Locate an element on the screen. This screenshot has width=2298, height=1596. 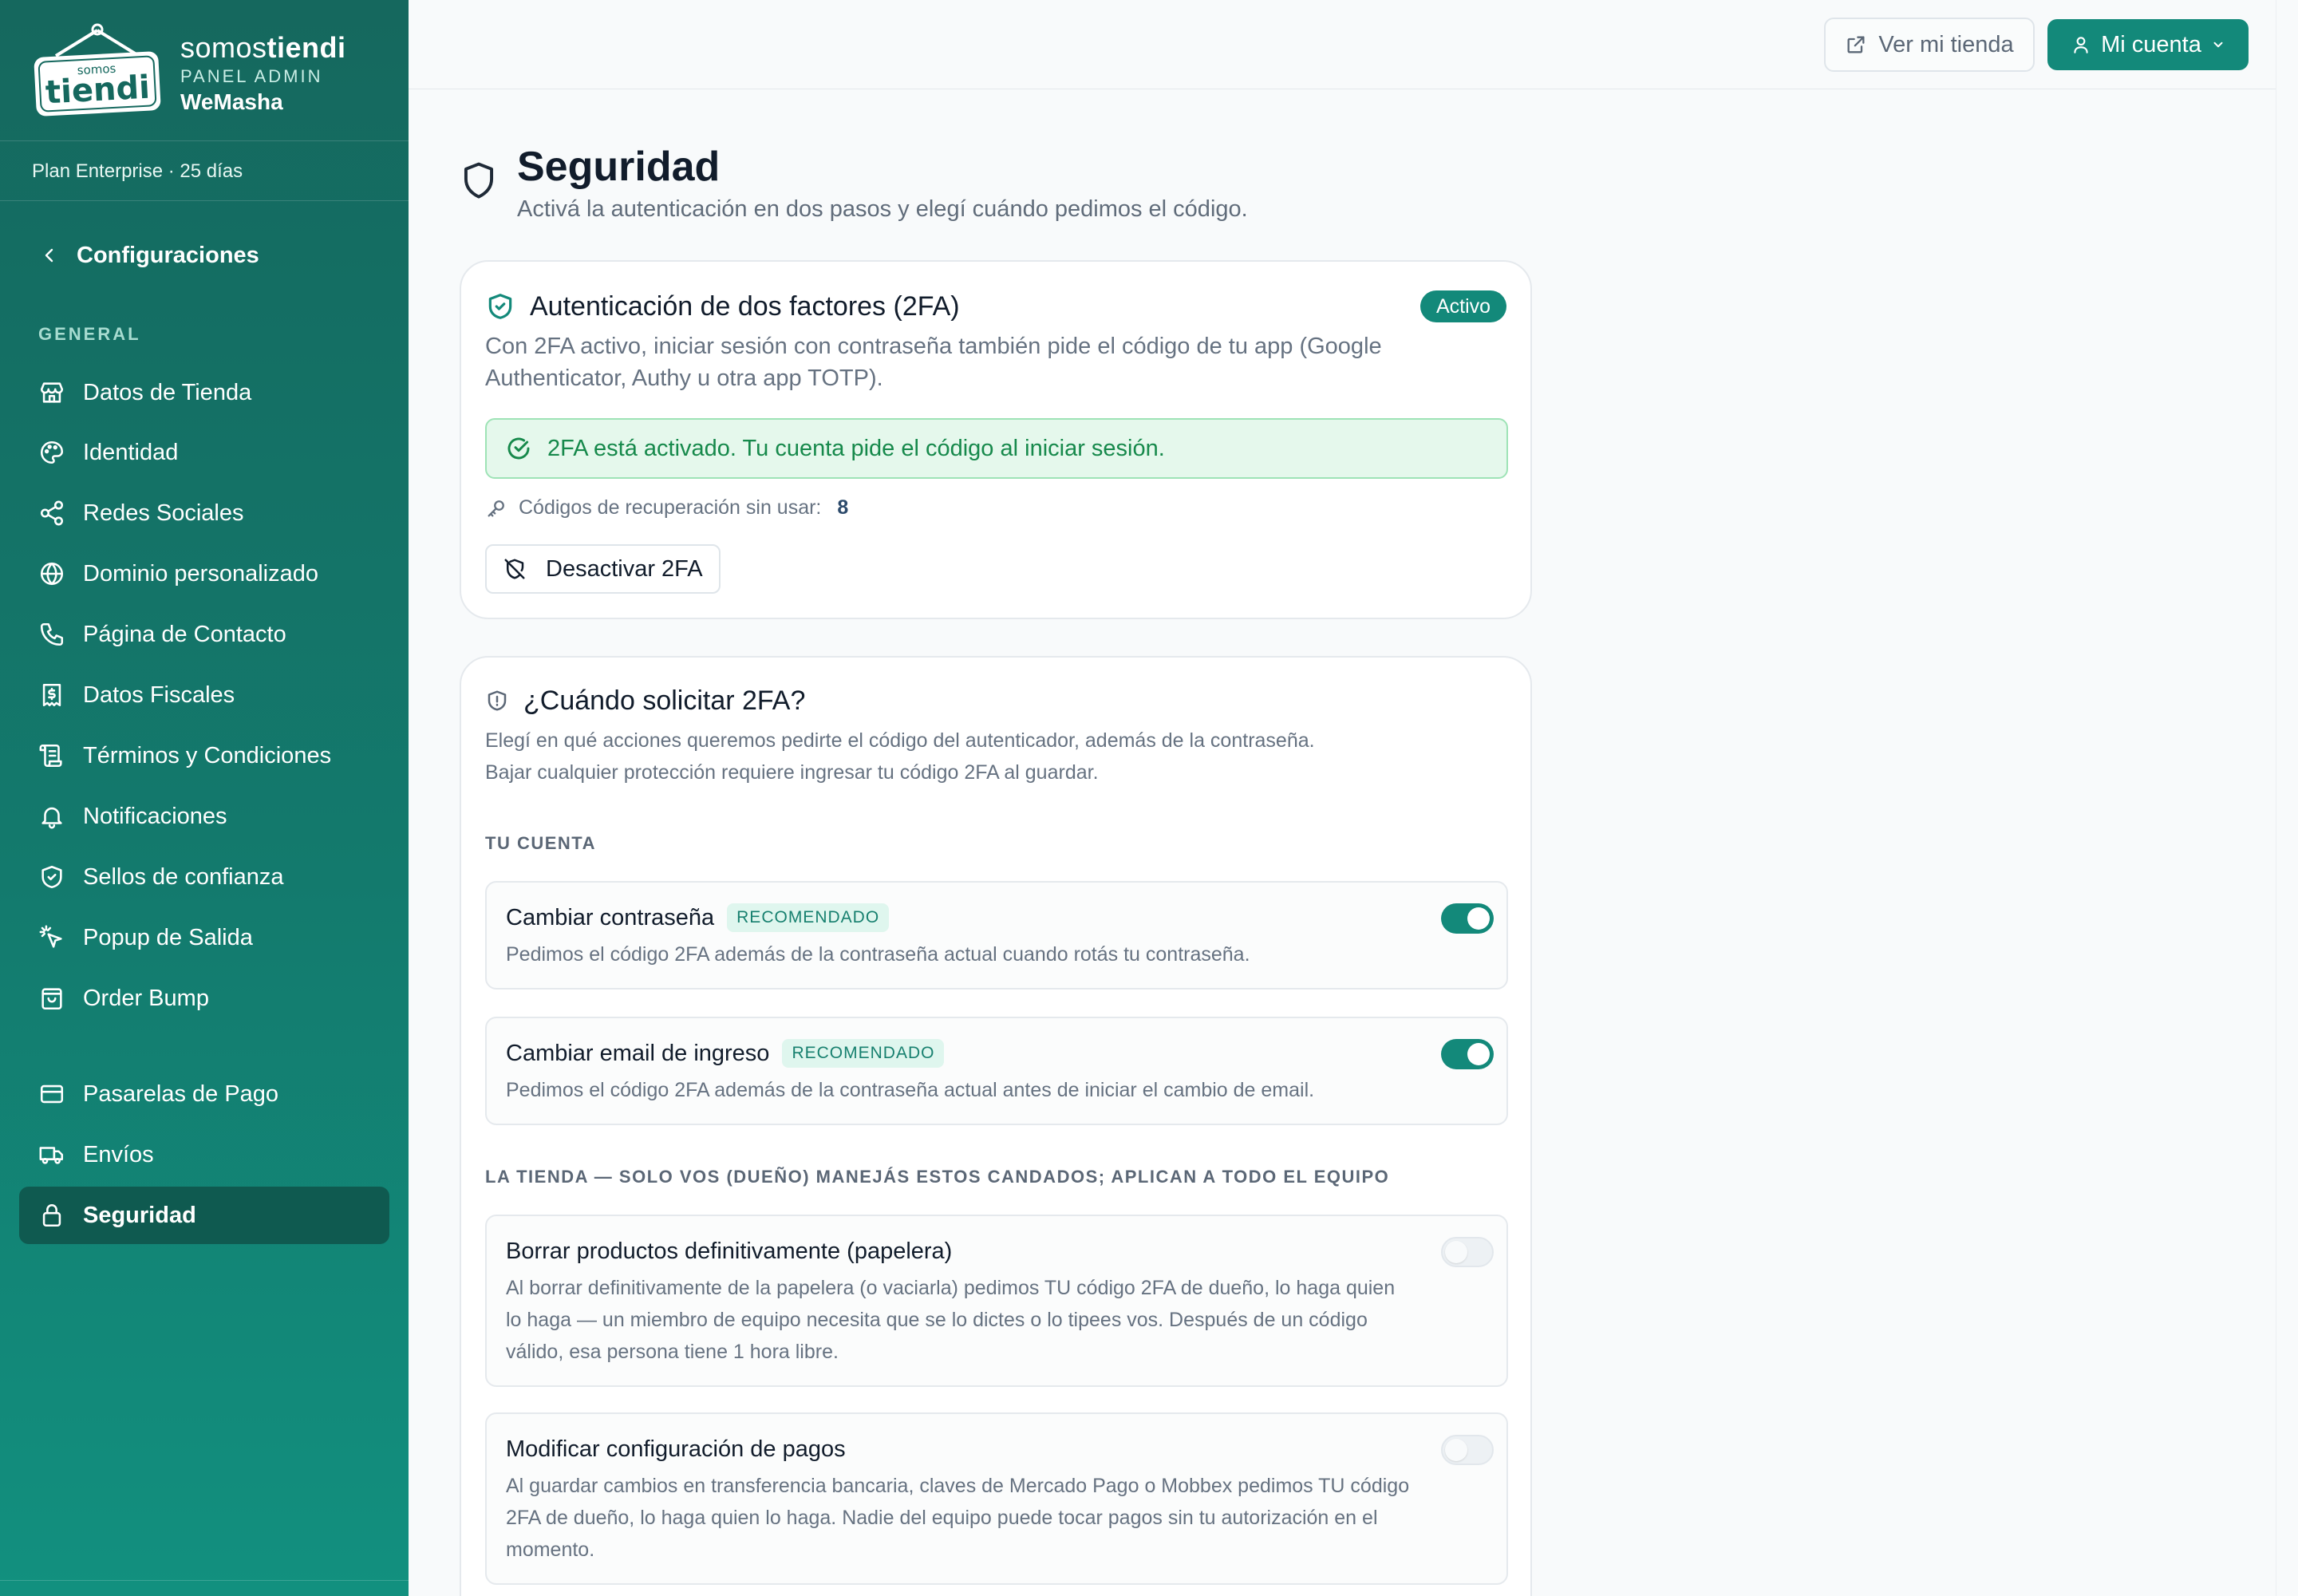
plan-status: Plan Enterprise · 25 días is located at coordinates (204, 170).